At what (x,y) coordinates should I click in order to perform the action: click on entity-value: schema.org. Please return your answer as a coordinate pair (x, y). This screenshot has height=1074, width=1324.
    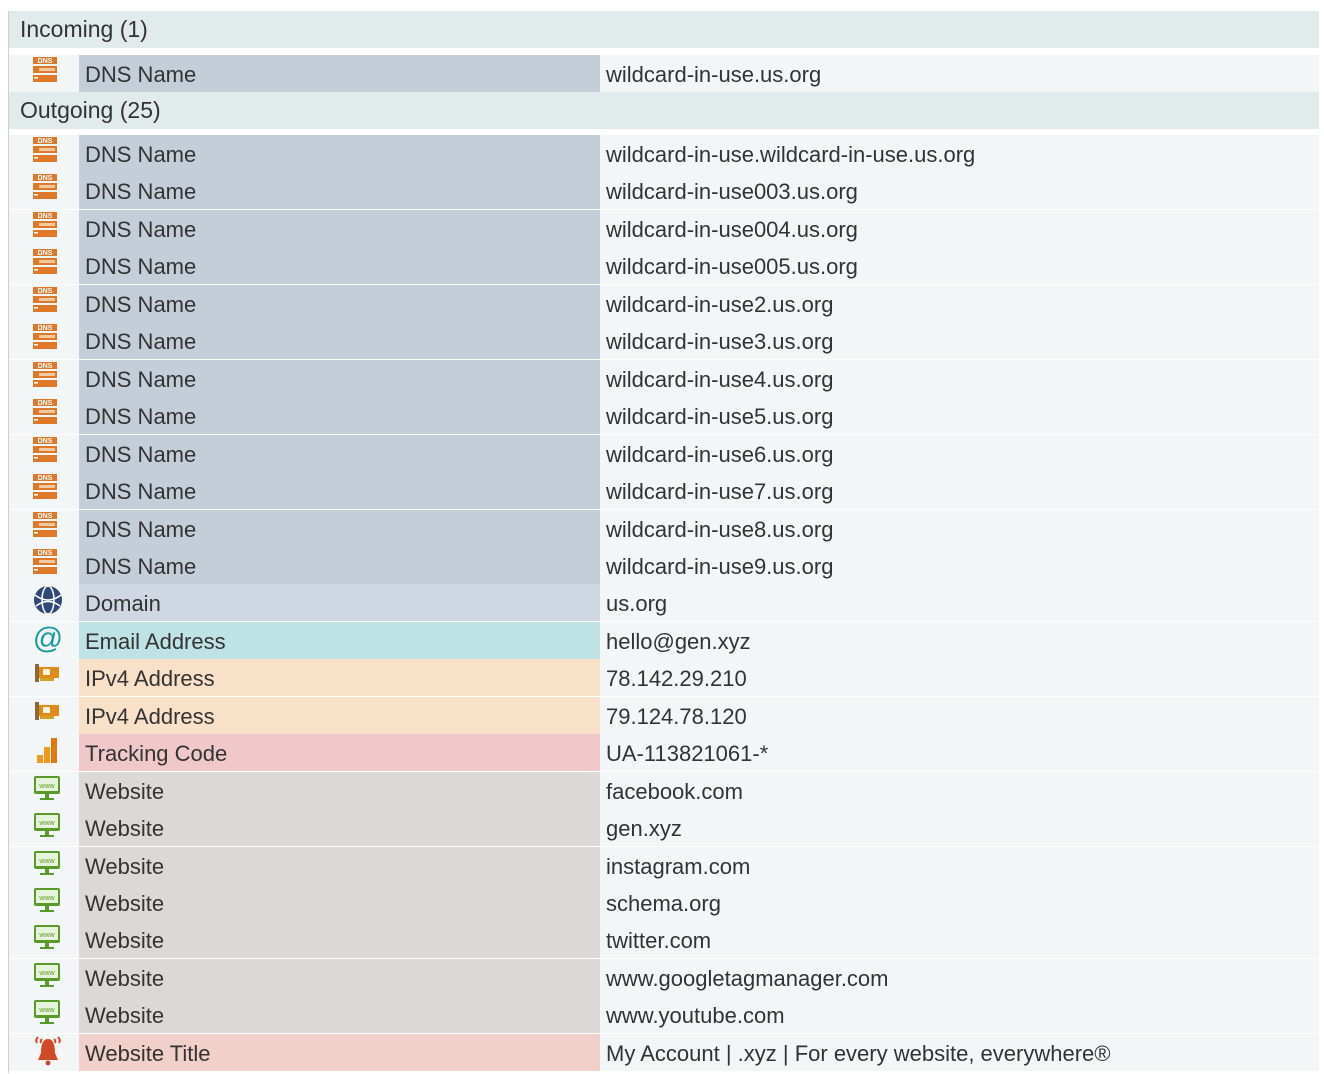
    Looking at the image, I should click on (663, 902).